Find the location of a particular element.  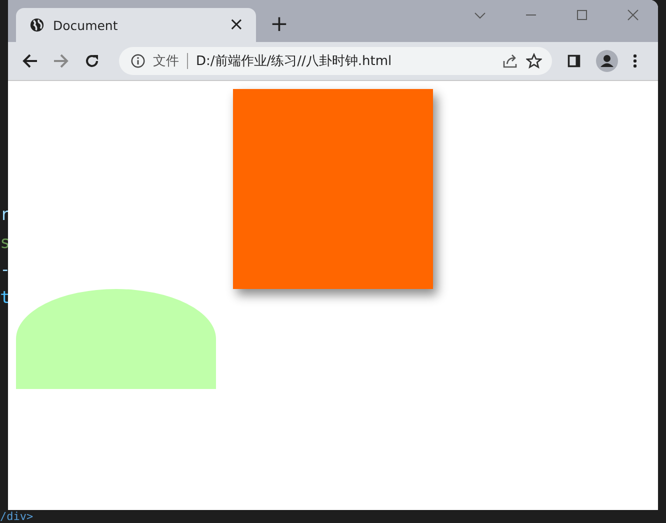

security-label: 文件 is located at coordinates (166, 61).